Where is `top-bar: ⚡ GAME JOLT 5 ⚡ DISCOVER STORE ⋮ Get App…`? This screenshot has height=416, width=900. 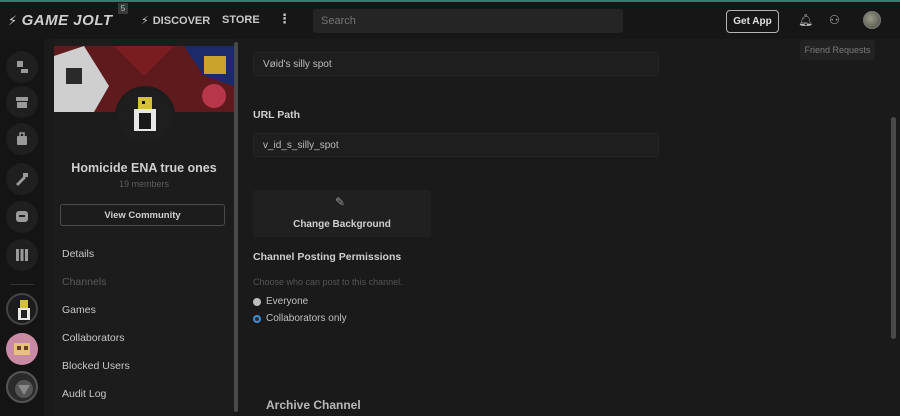 top-bar: ⚡ GAME JOLT 5 ⚡ DISCOVER STORE ⋮ Get App… is located at coordinates (450, 19).